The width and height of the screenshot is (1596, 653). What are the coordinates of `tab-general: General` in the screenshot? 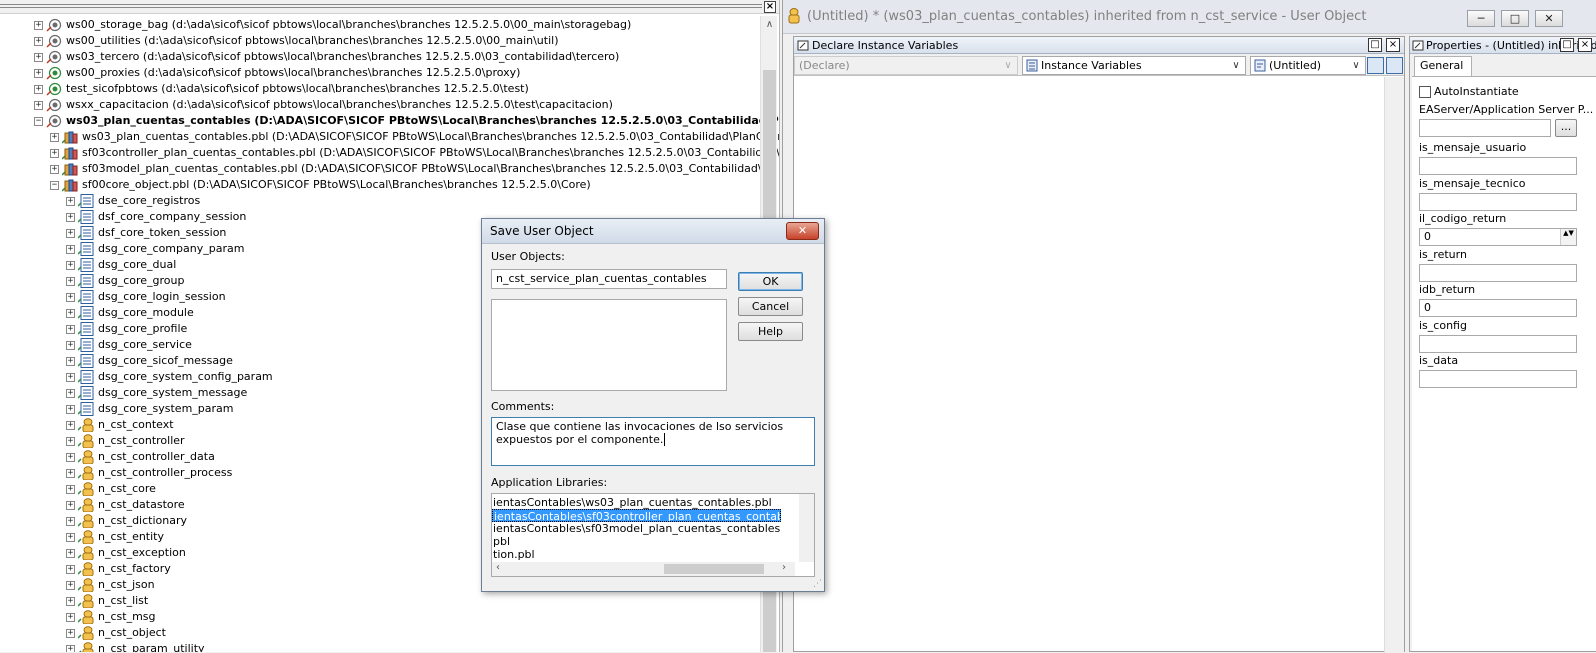 It's located at (1443, 66).